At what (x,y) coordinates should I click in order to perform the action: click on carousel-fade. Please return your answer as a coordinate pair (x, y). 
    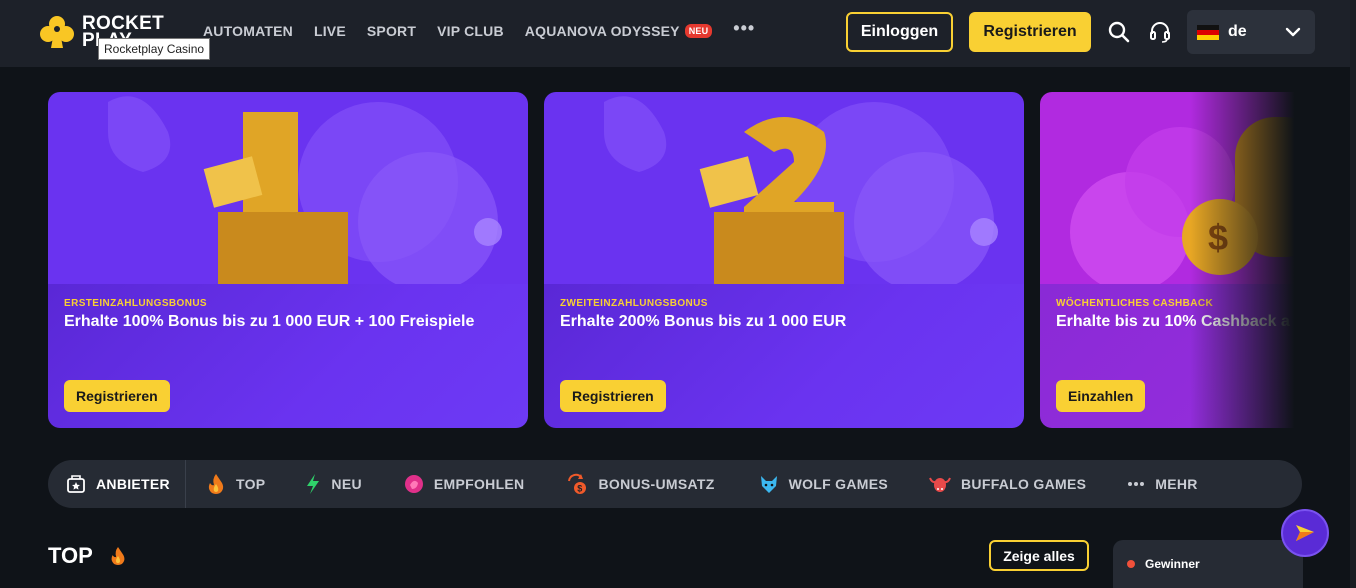
    Looking at the image, I should click on (1245, 260).